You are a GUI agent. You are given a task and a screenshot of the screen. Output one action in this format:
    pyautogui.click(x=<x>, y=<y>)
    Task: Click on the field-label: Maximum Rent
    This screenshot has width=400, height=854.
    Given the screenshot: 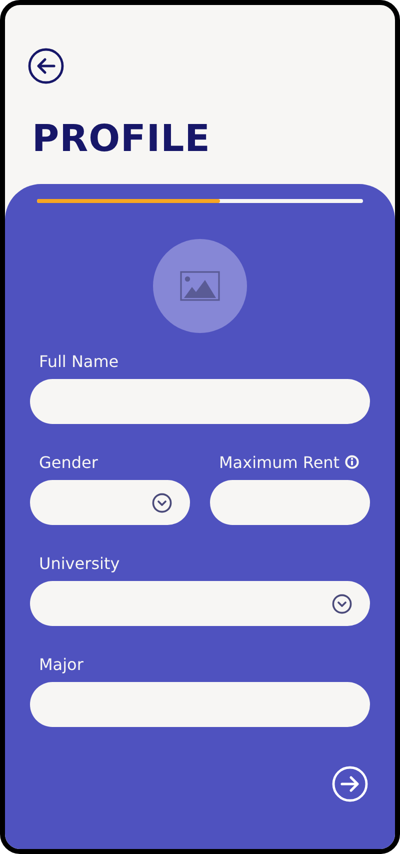 What is the action you would take?
    pyautogui.click(x=279, y=462)
    